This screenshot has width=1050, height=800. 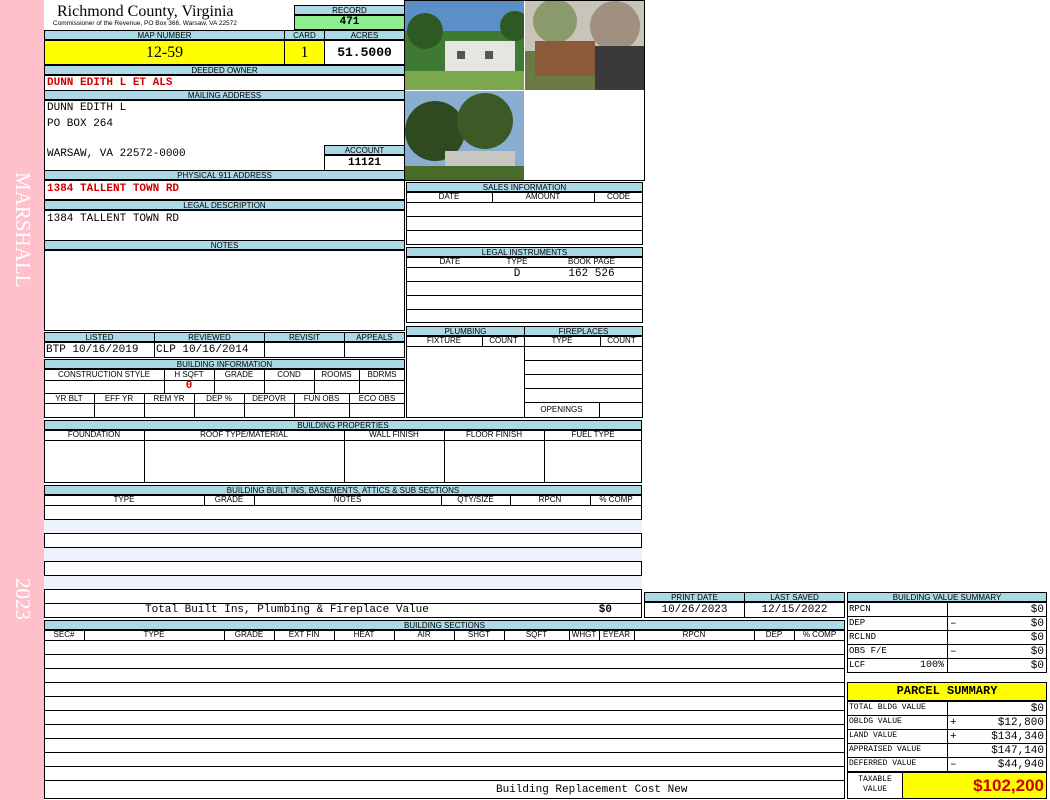 I want to click on instr-col-type: TYPE, so click(x=517, y=261).